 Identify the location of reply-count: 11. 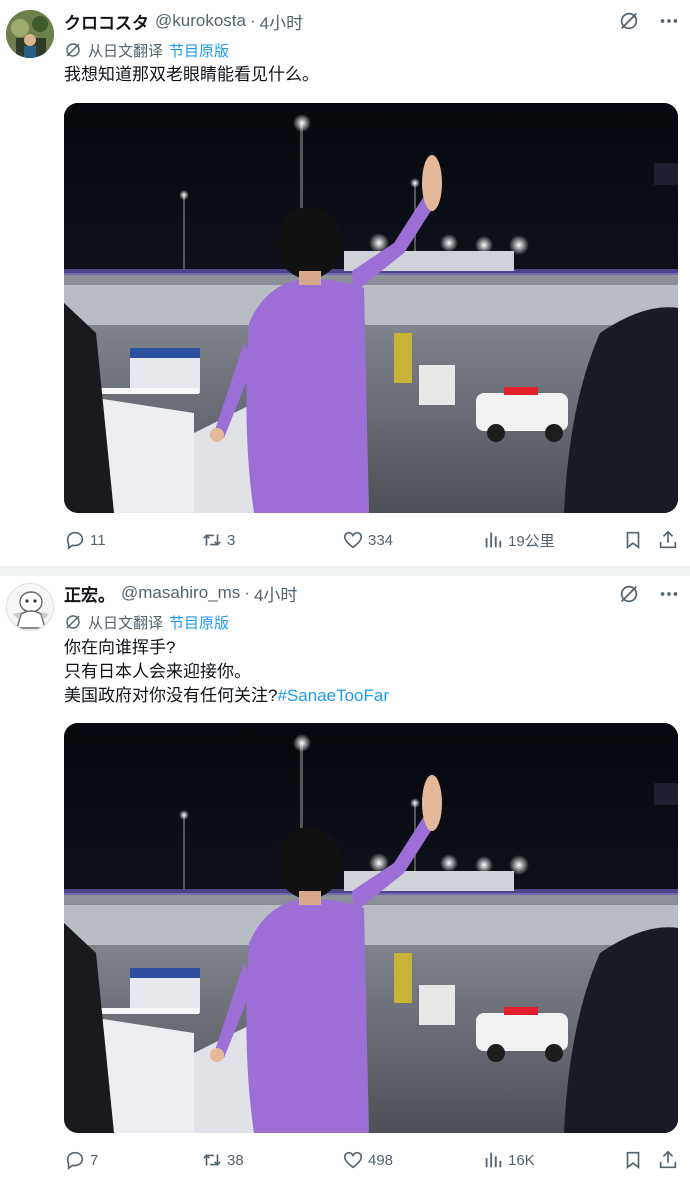
(98, 540).